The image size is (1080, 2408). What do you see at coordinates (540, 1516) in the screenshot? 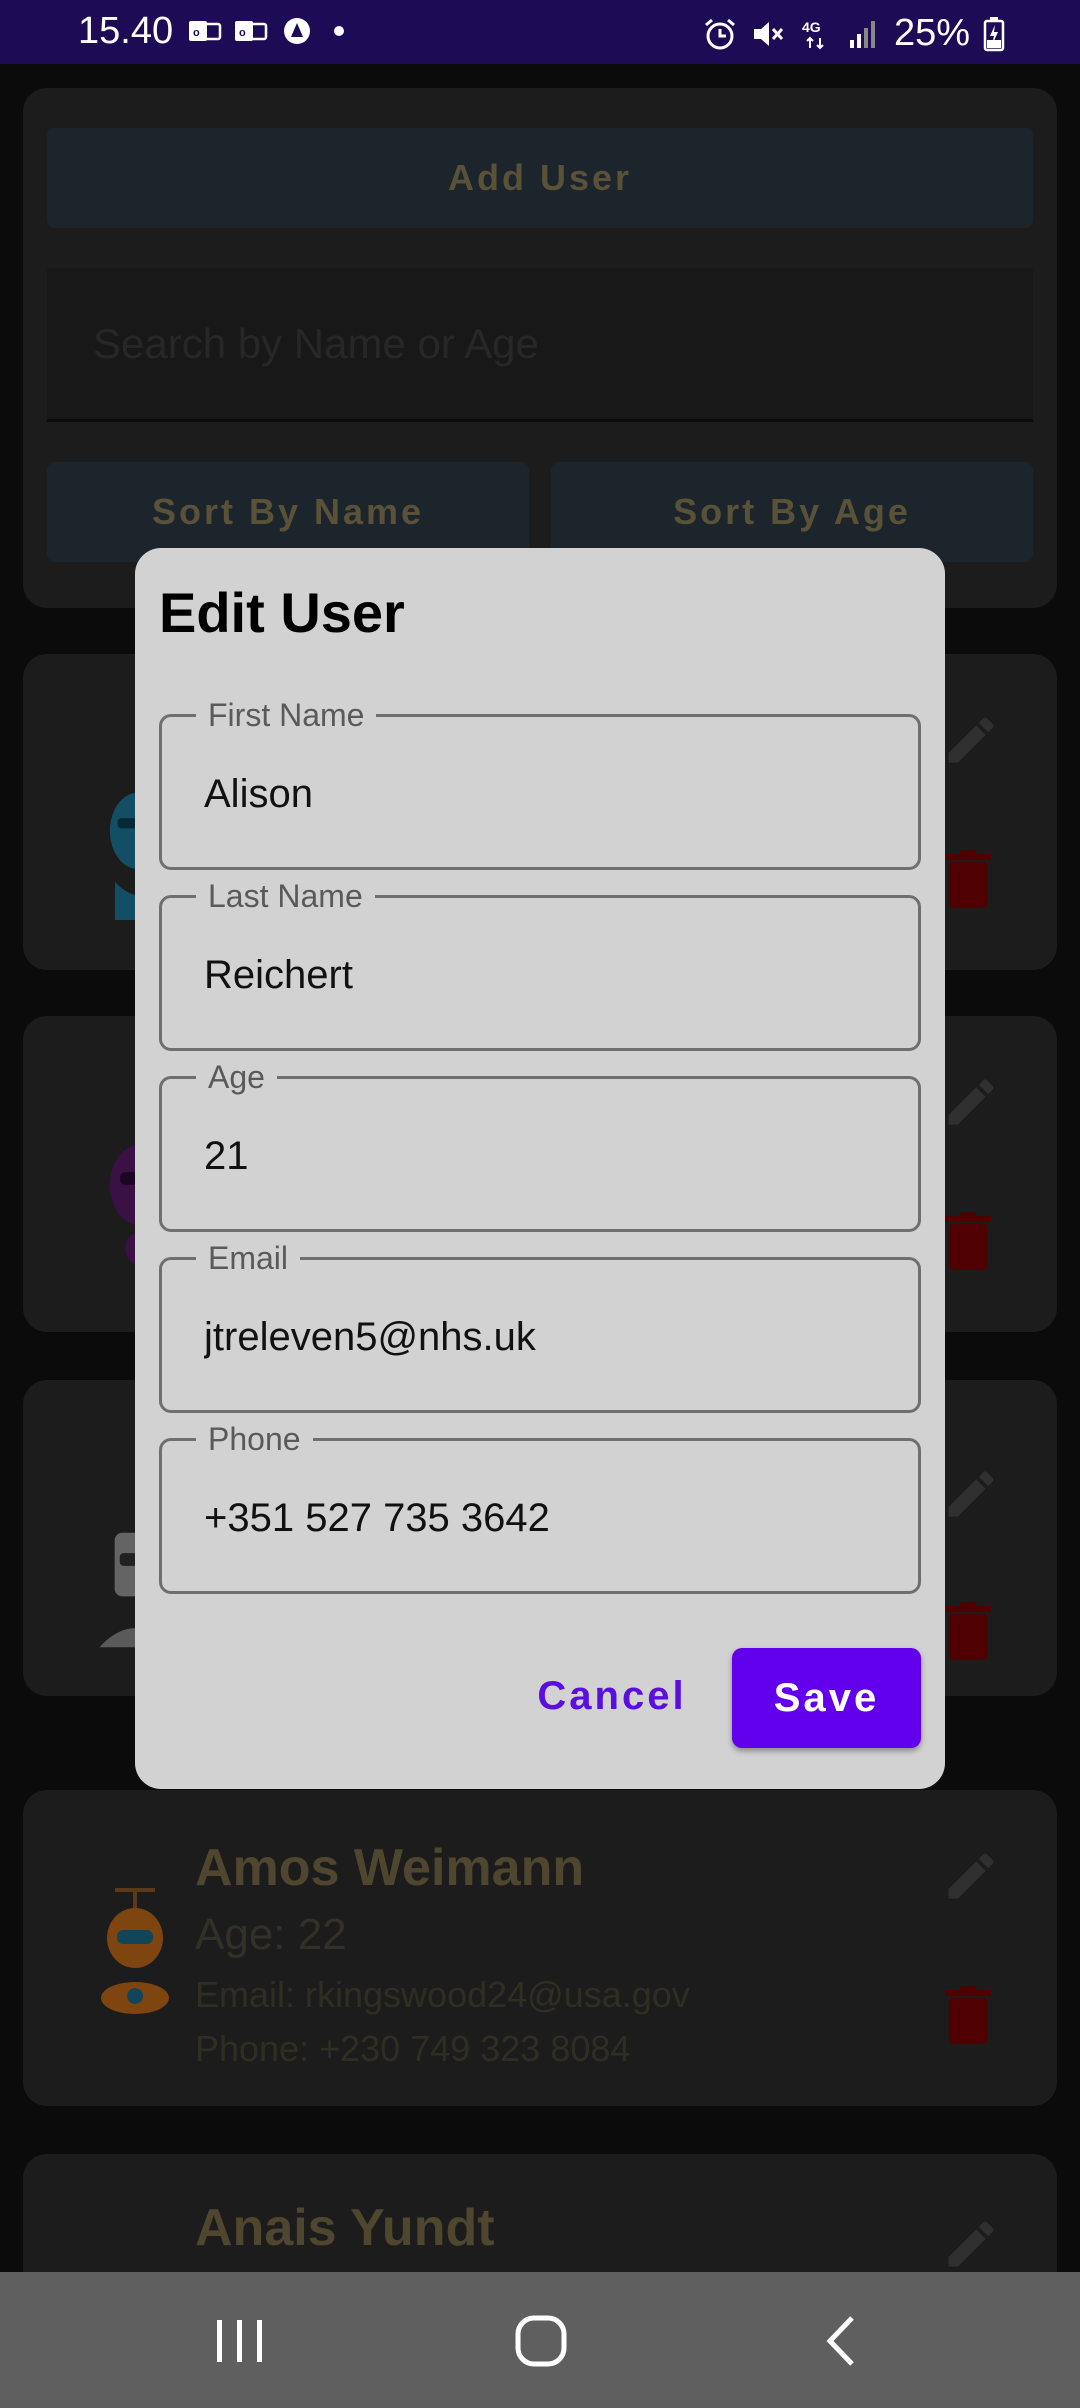
I see `phone-input` at bounding box center [540, 1516].